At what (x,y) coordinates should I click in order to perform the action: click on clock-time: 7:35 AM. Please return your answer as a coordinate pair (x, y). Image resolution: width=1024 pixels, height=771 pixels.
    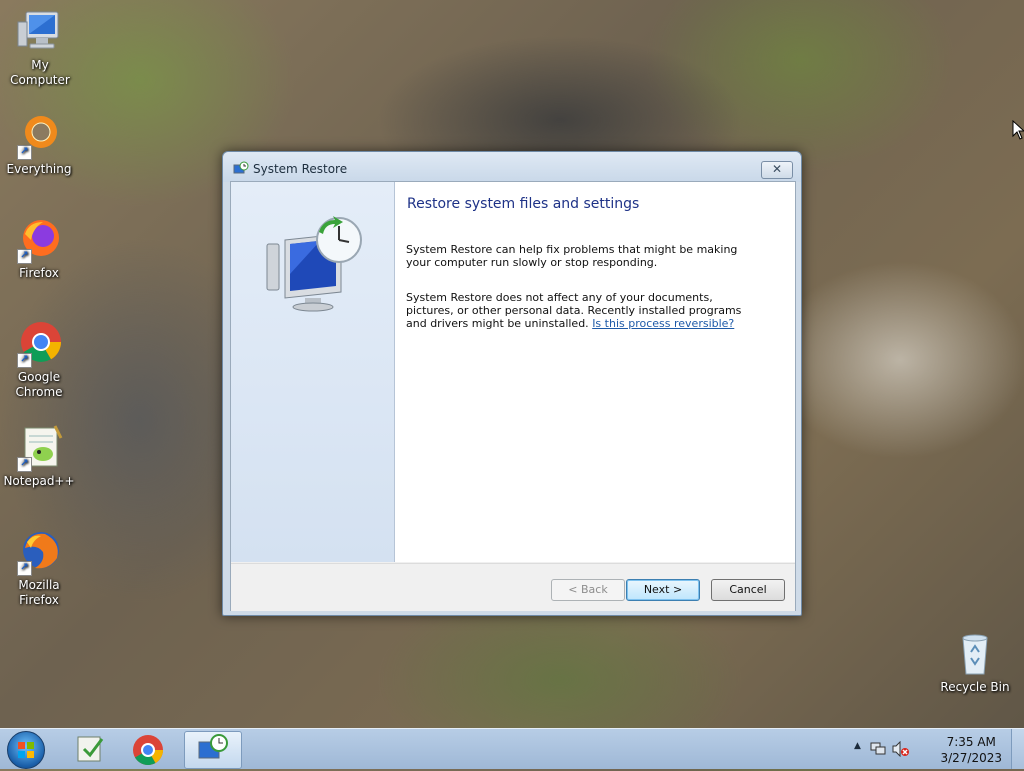
    Looking at the image, I should click on (971, 742).